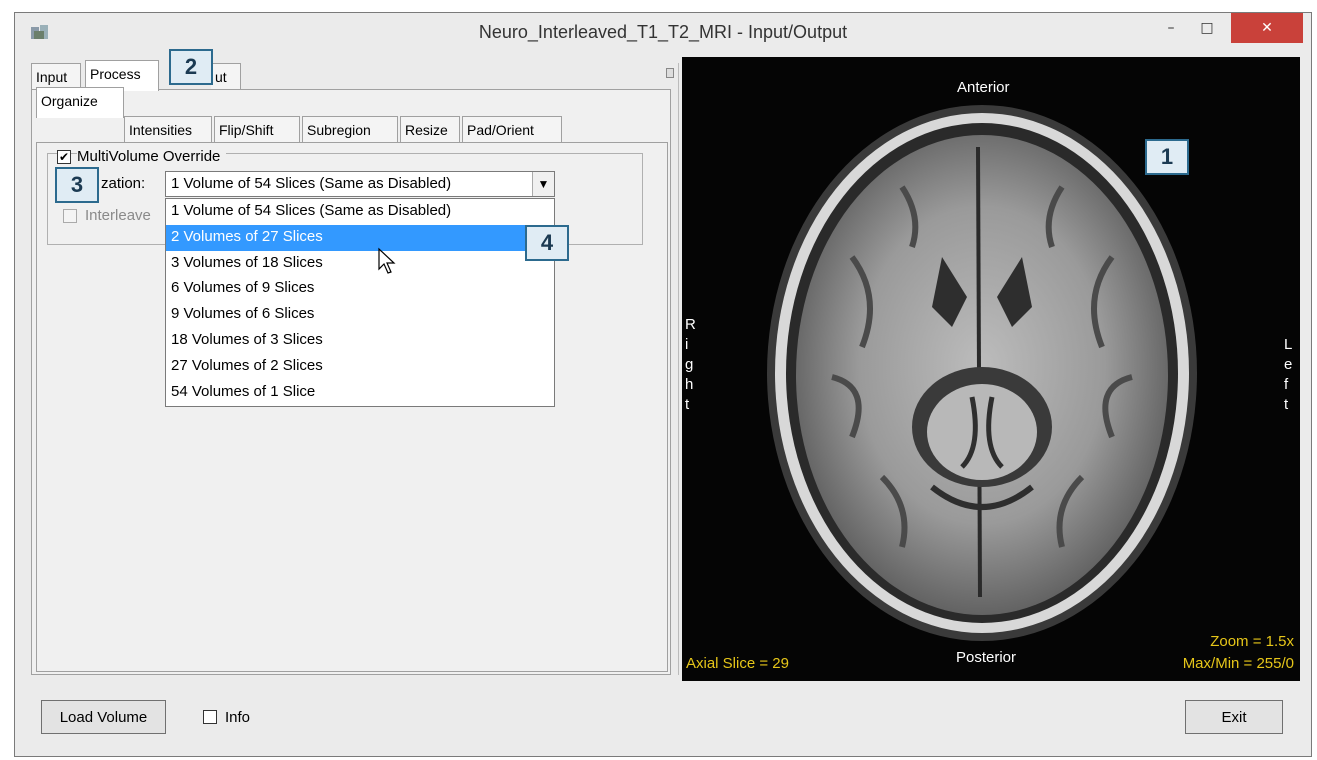 Image resolution: width=1317 pixels, height=760 pixels. Describe the element at coordinates (257, 130) in the screenshot. I see `tab-flip-shift: Flip/Shift` at that location.